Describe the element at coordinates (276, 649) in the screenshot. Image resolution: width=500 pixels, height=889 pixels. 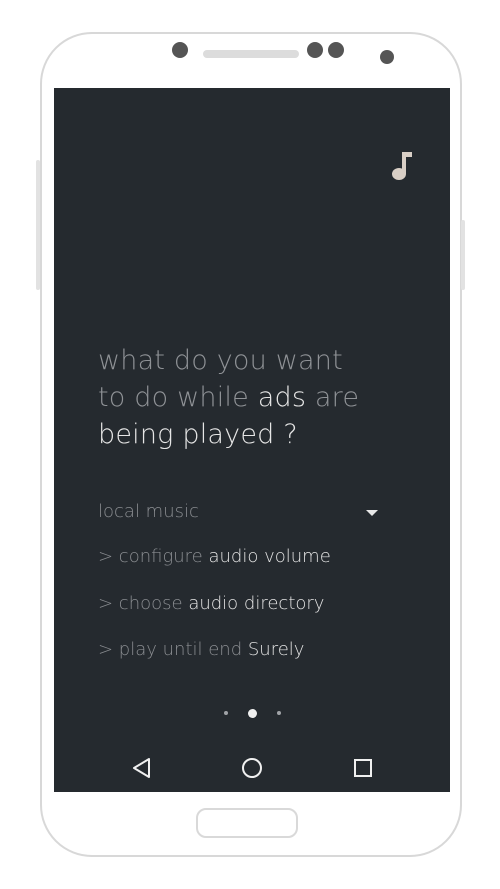
I see `option-value: Surely` at that location.